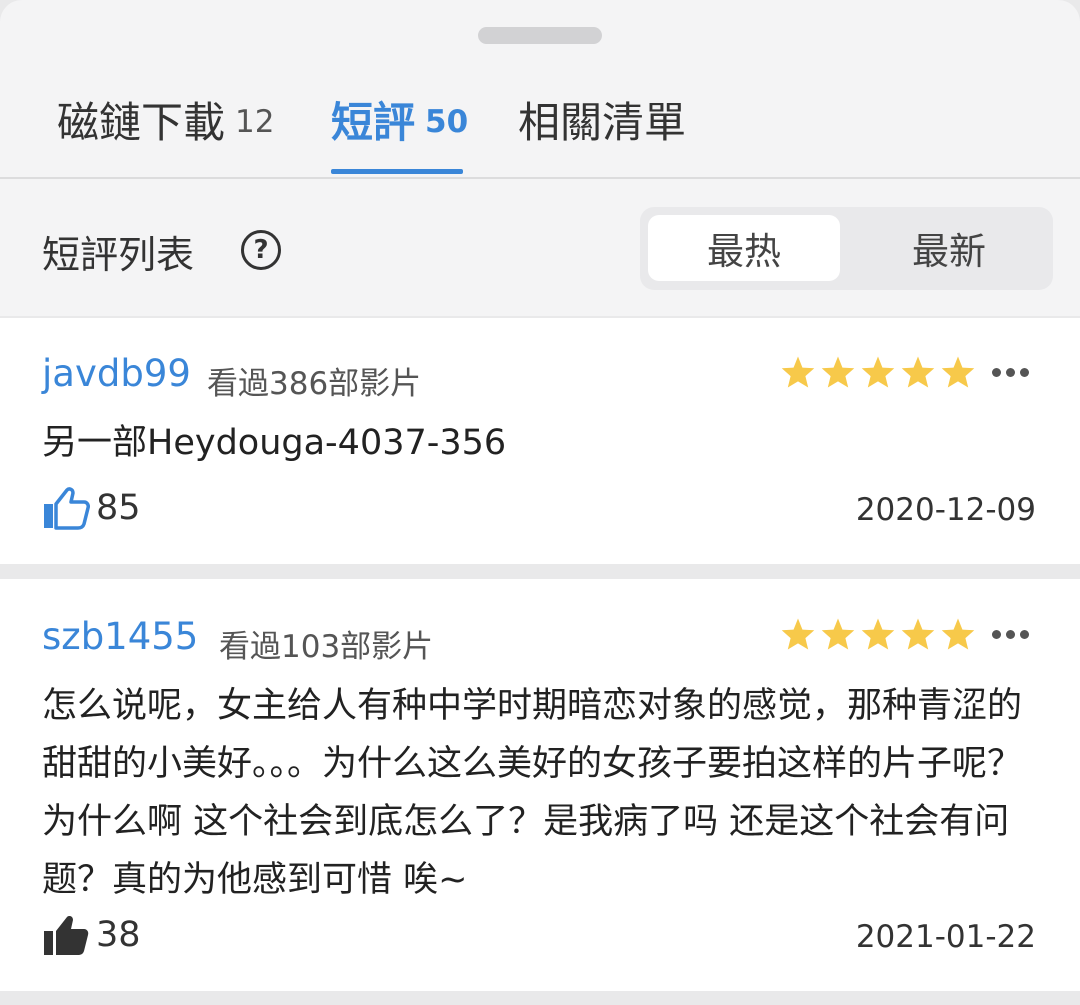  What do you see at coordinates (846, 248) in the screenshot?
I see `sort-toggle: 最热 最新` at bounding box center [846, 248].